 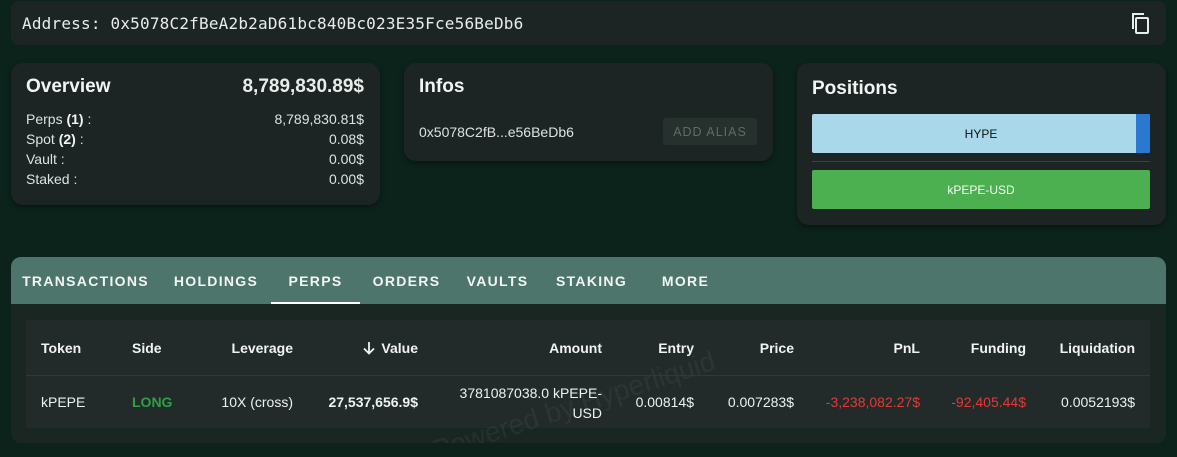 I want to click on position-bar-edge, so click(x=1143, y=133).